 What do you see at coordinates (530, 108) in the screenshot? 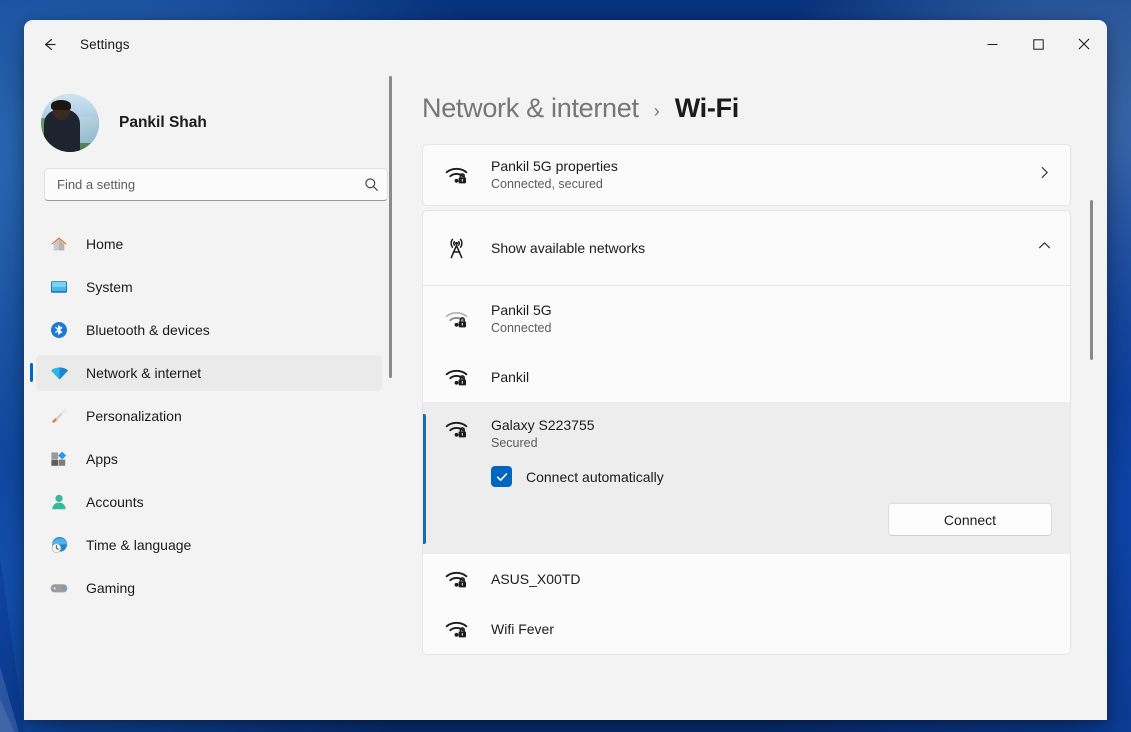
I see `breadcrumb-parent: Network & internet` at bounding box center [530, 108].